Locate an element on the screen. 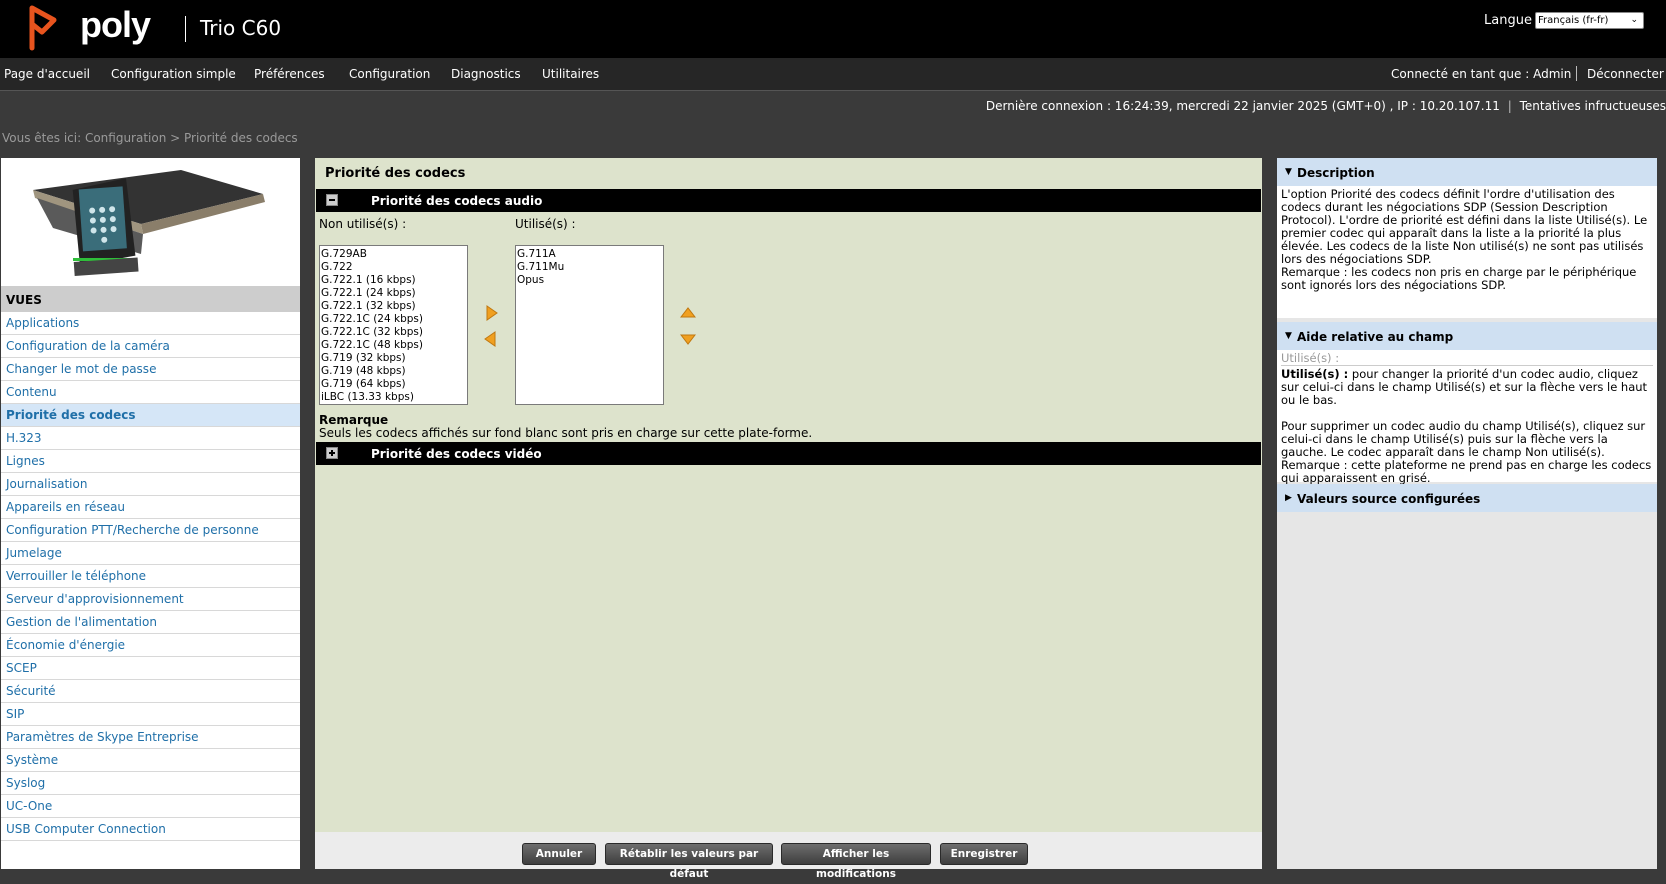 The image size is (1666, 884). sidebar-item: Syslog is located at coordinates (150, 783).